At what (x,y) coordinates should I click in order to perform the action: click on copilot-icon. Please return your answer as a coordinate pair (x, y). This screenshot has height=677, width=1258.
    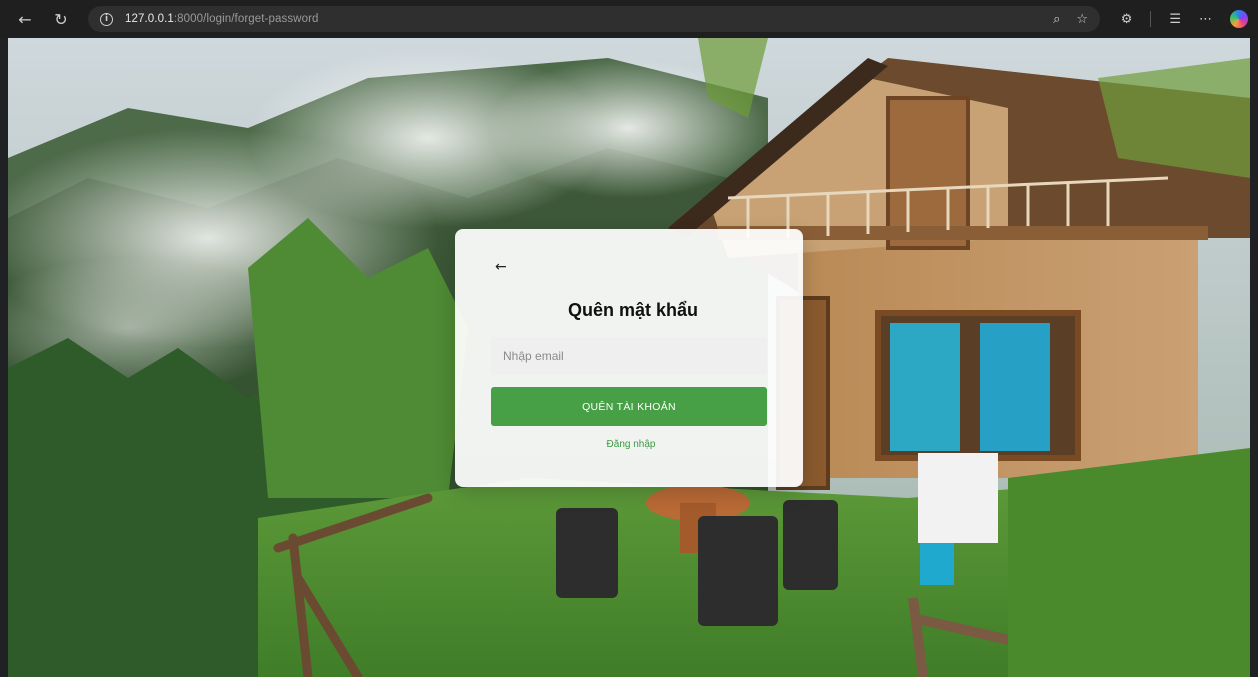
    Looking at the image, I should click on (1239, 19).